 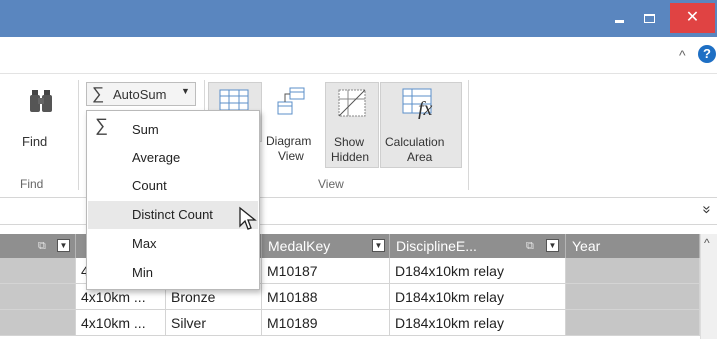 What do you see at coordinates (707, 54) in the screenshot?
I see `help-icon: ?` at bounding box center [707, 54].